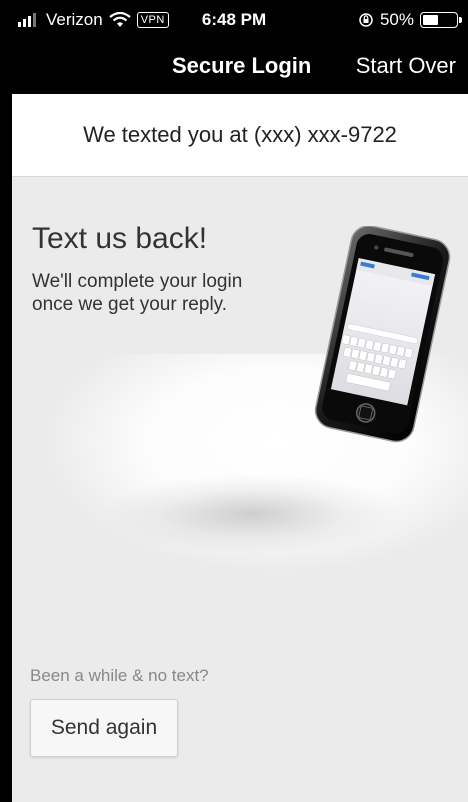 This screenshot has width=468, height=802. I want to click on battery-percent: 50%, so click(396, 19).